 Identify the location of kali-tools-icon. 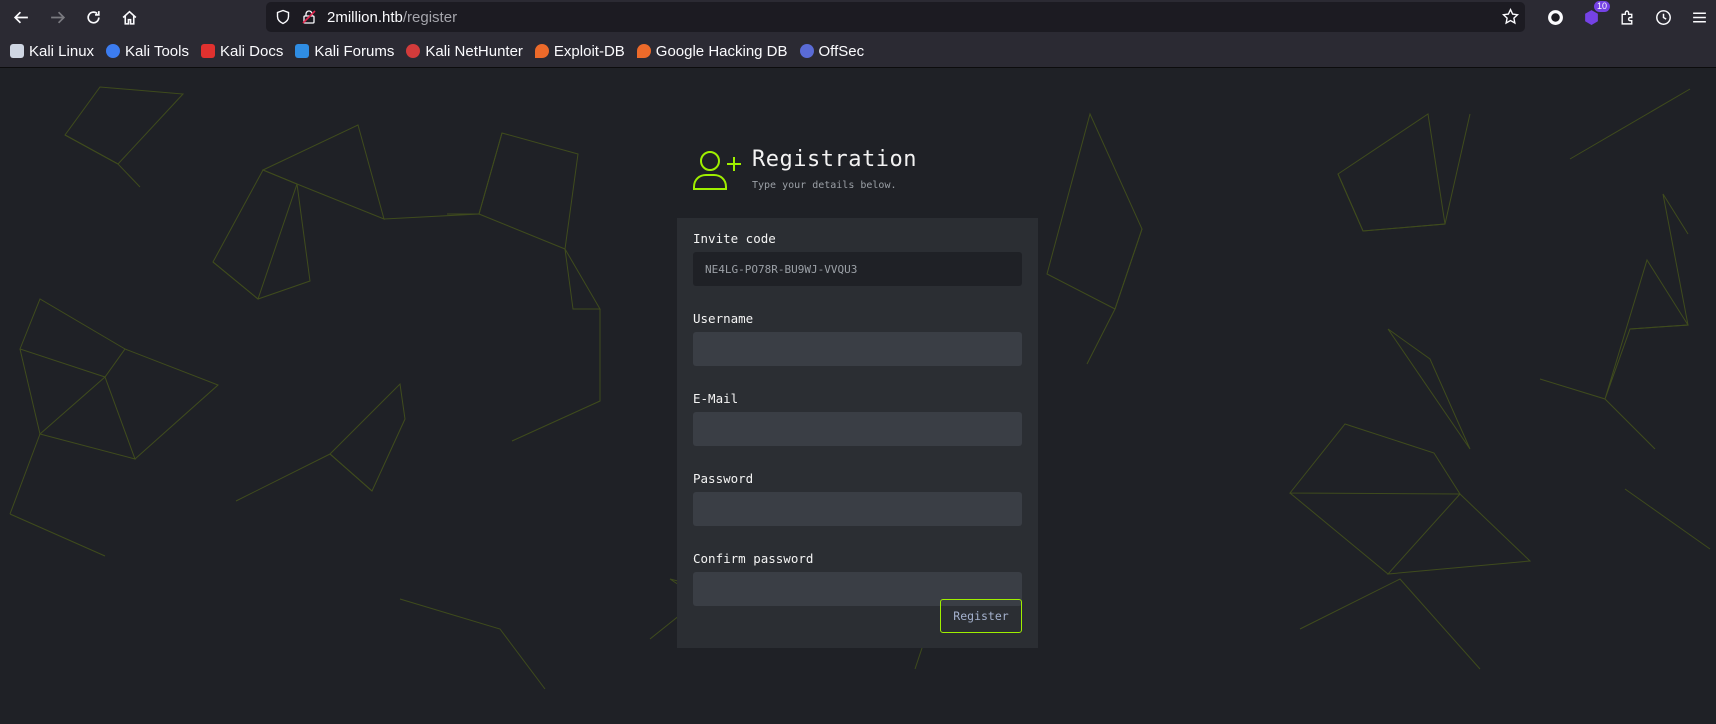
(113, 51).